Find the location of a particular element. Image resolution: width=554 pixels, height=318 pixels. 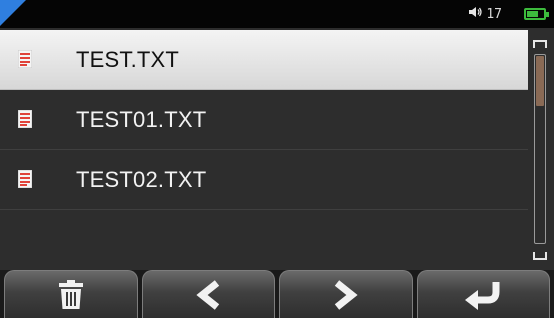

scrollbar-track is located at coordinates (540, 149).